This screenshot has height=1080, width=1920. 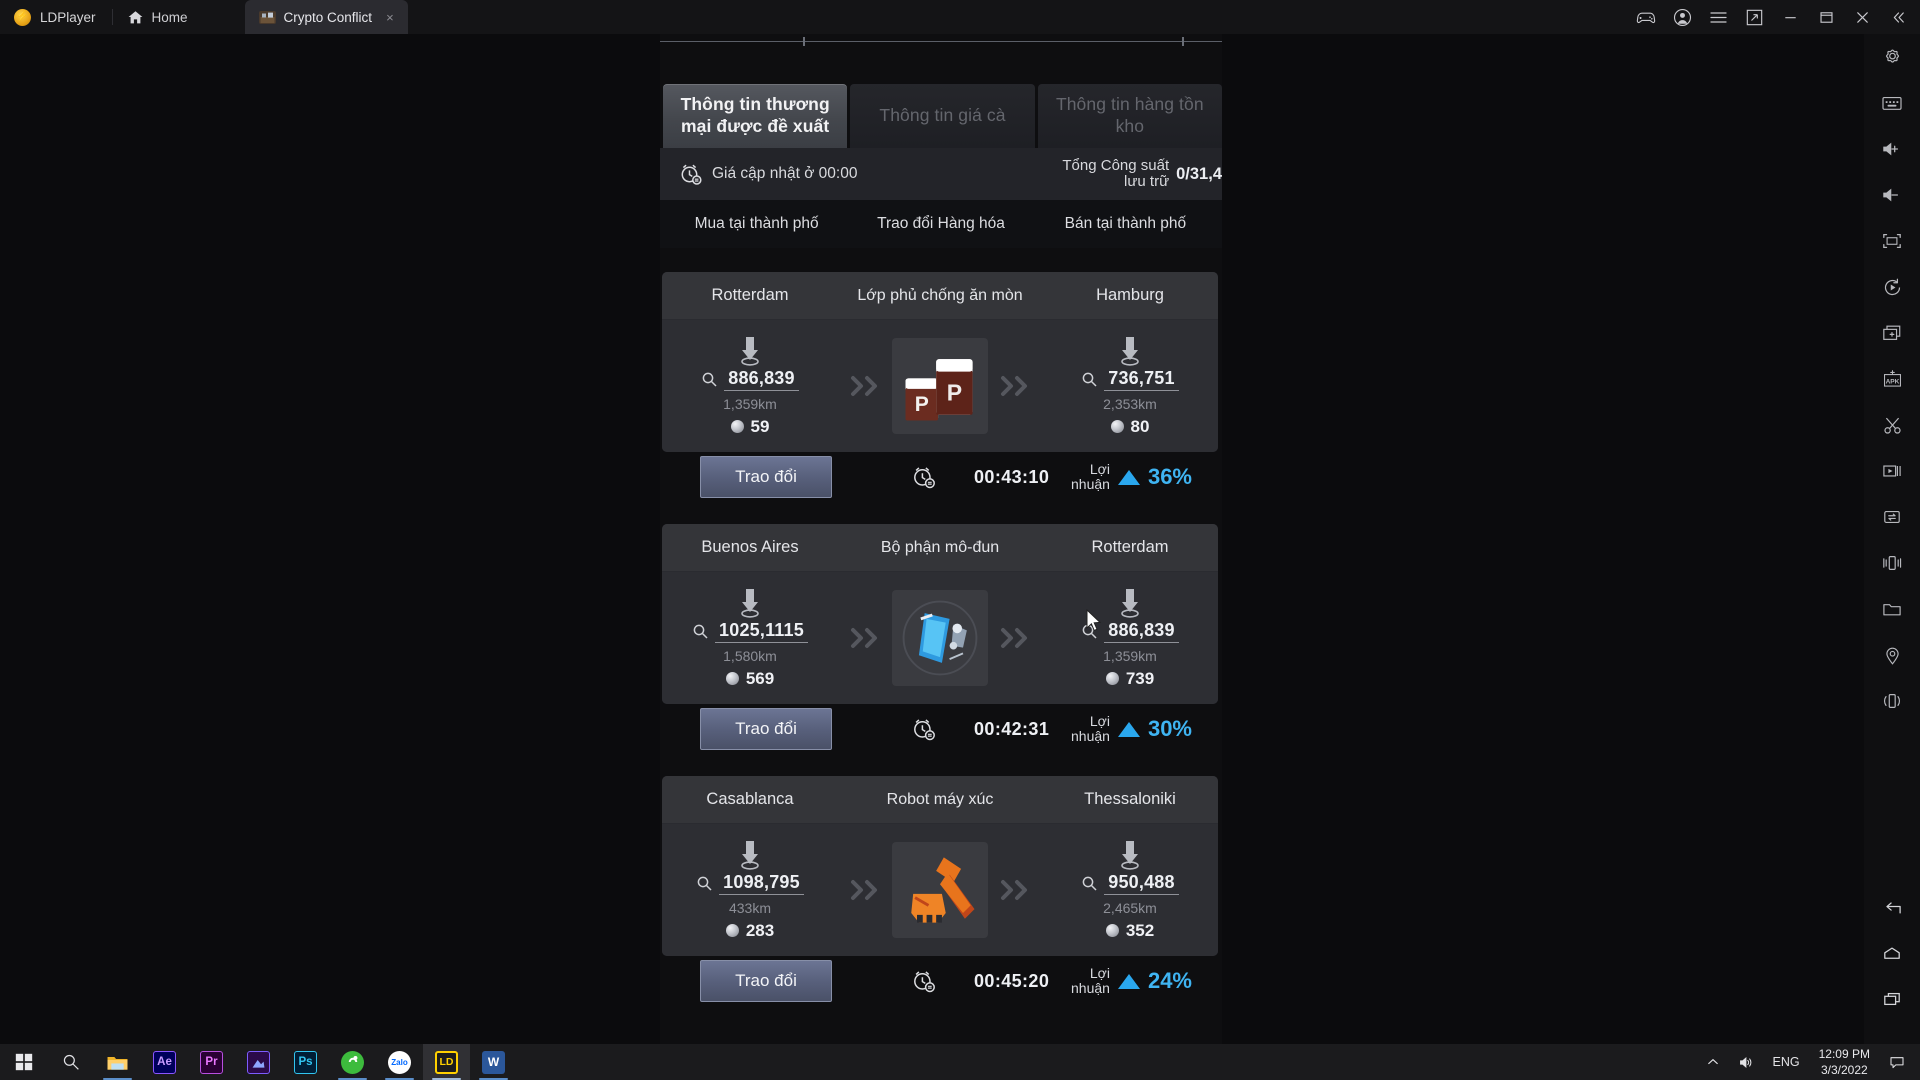 What do you see at coordinates (1844, 1053) in the screenshot?
I see `clock-time: 12:09 PM` at bounding box center [1844, 1053].